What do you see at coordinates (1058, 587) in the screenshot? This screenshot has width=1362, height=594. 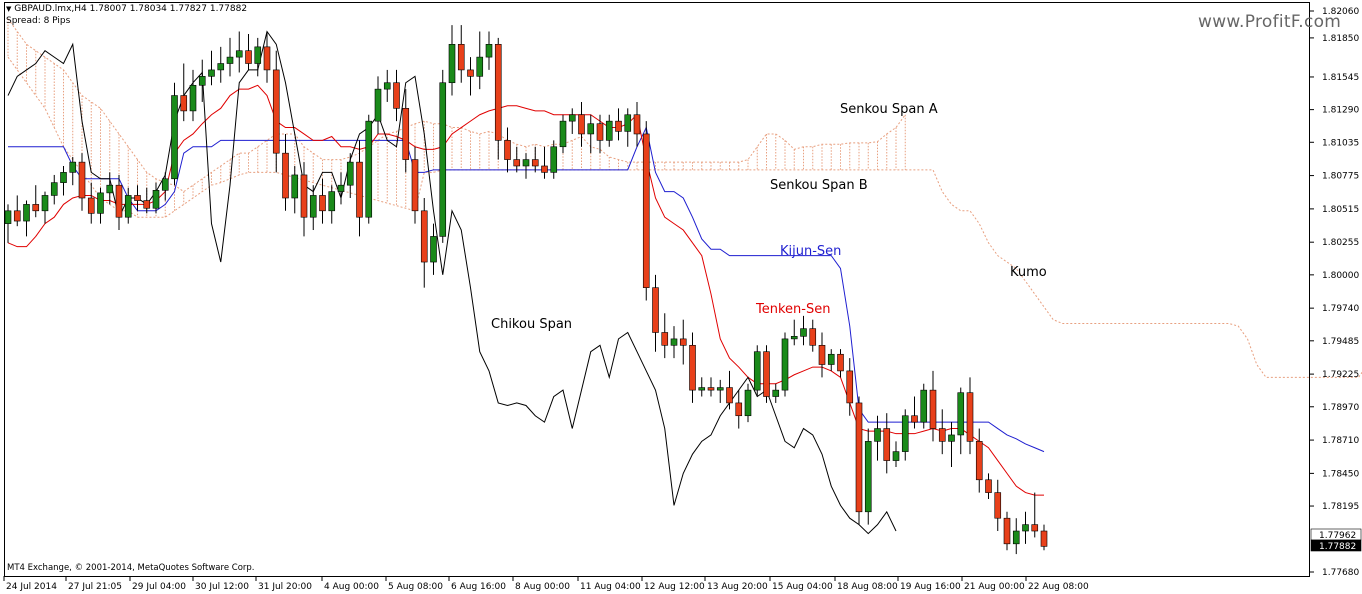 I see `time-tick-label: 22 Aug 08:00` at bounding box center [1058, 587].